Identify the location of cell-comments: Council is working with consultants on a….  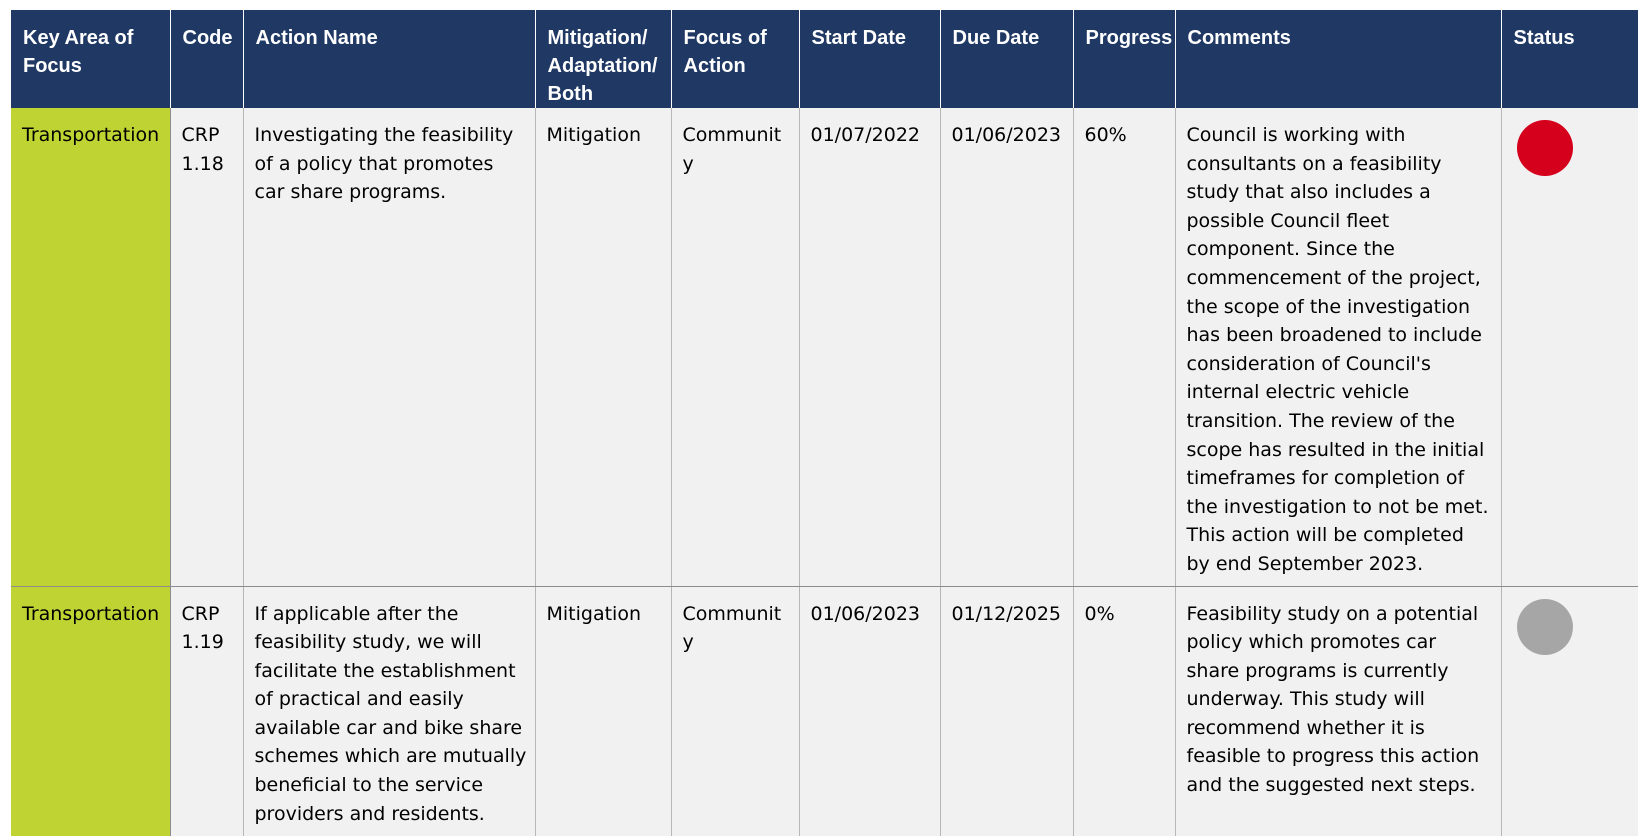
(1338, 347).